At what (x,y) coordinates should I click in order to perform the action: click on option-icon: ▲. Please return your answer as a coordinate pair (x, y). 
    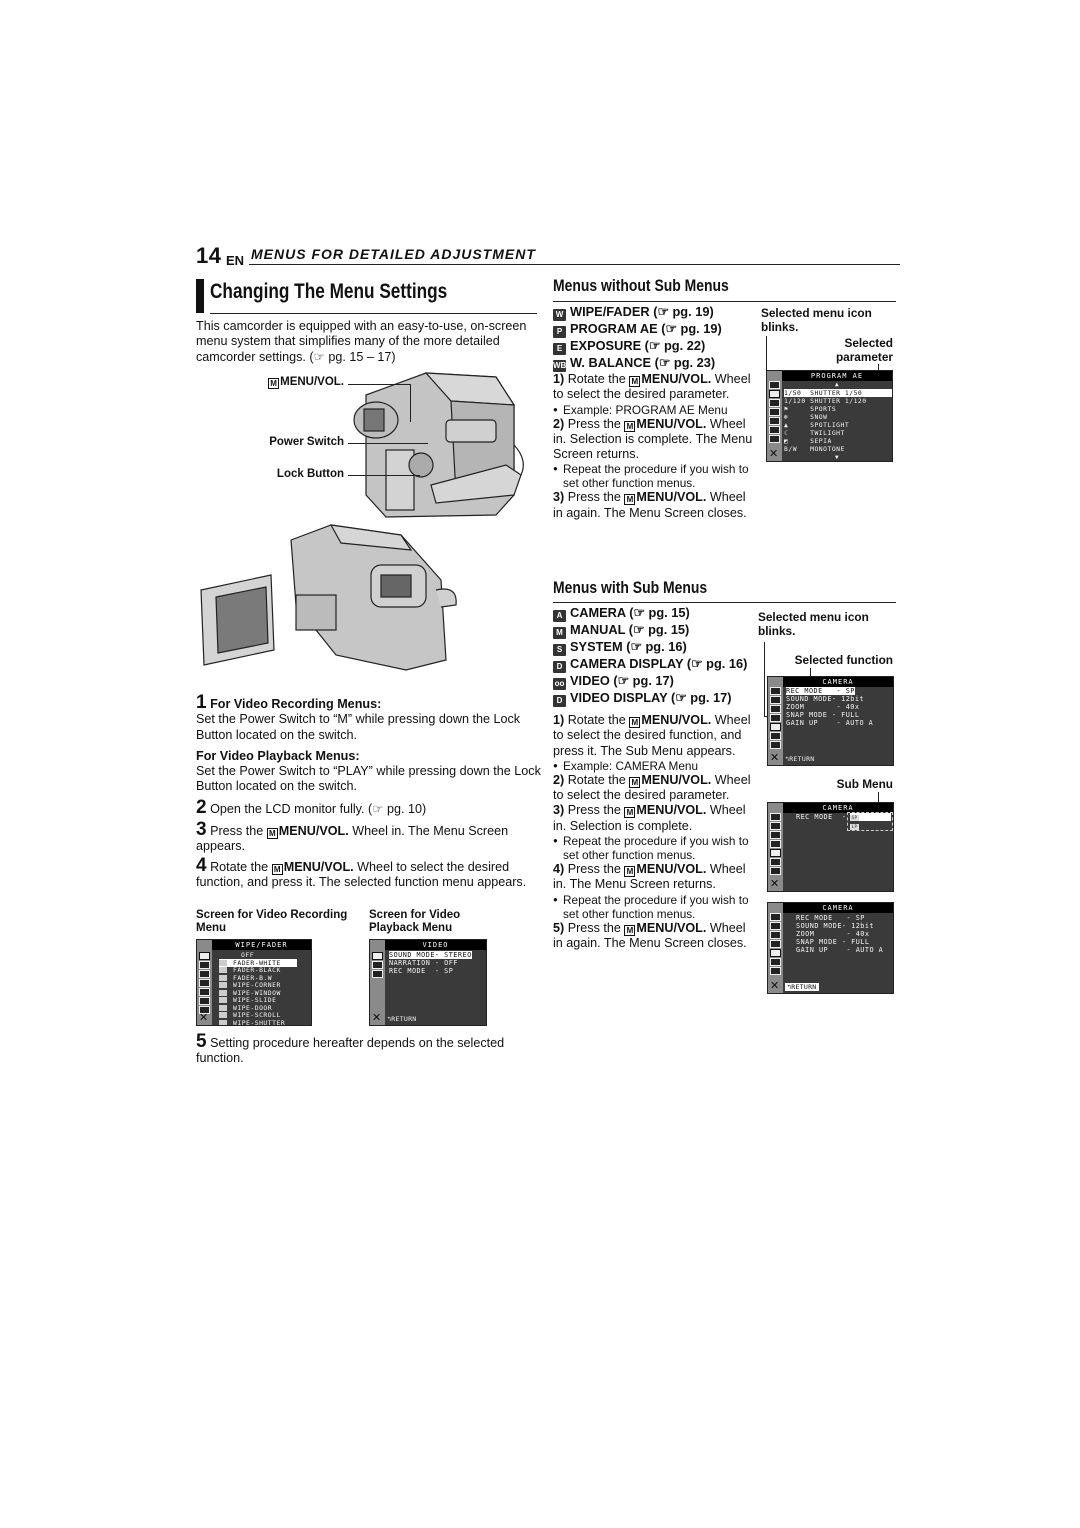
    Looking at the image, I should click on (797, 425).